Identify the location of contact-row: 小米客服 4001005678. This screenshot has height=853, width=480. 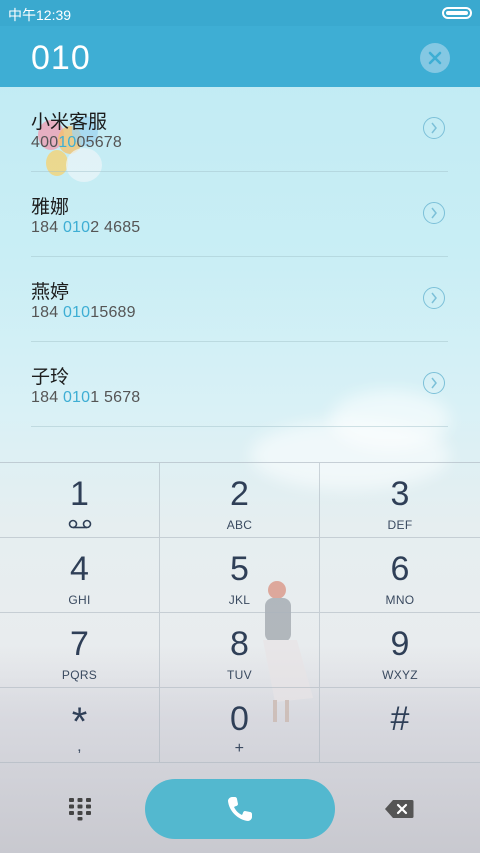
(239, 129).